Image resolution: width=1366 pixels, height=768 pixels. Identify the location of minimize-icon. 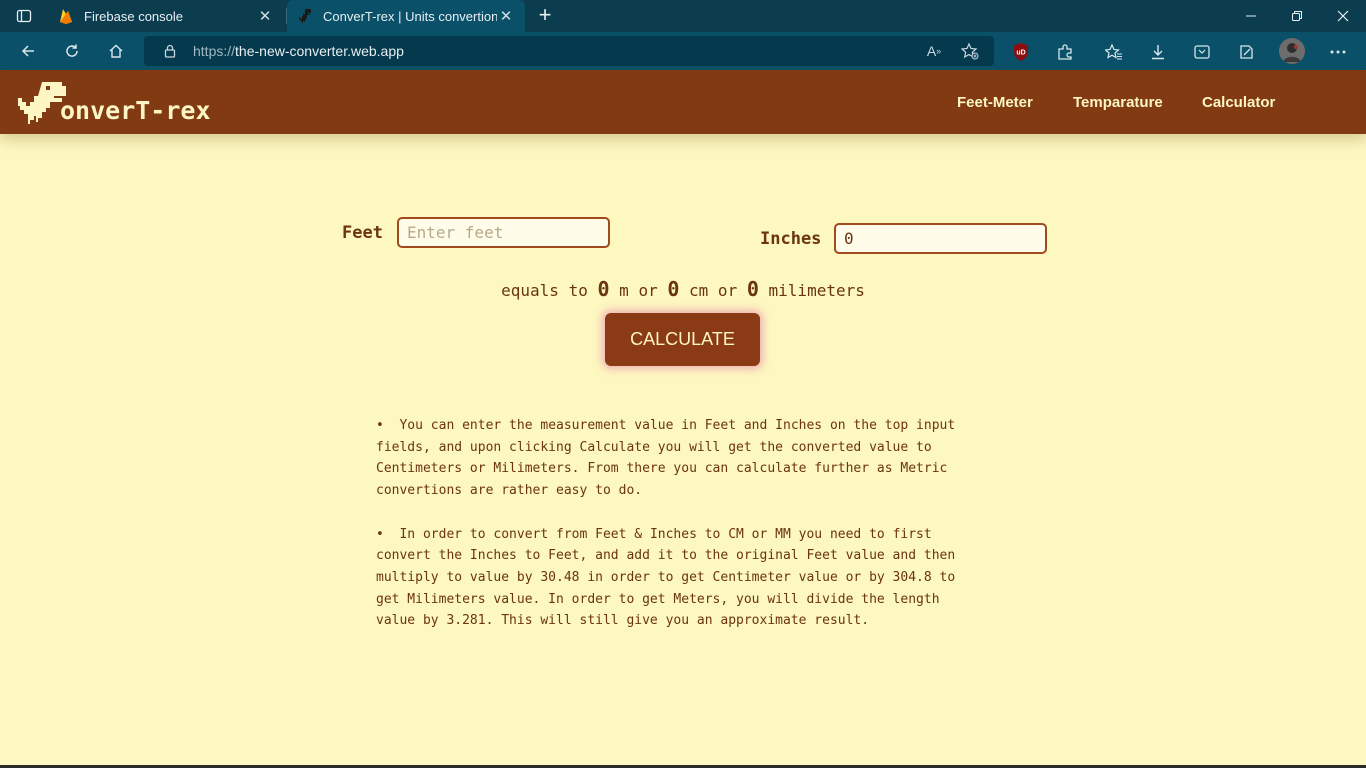
(1251, 16).